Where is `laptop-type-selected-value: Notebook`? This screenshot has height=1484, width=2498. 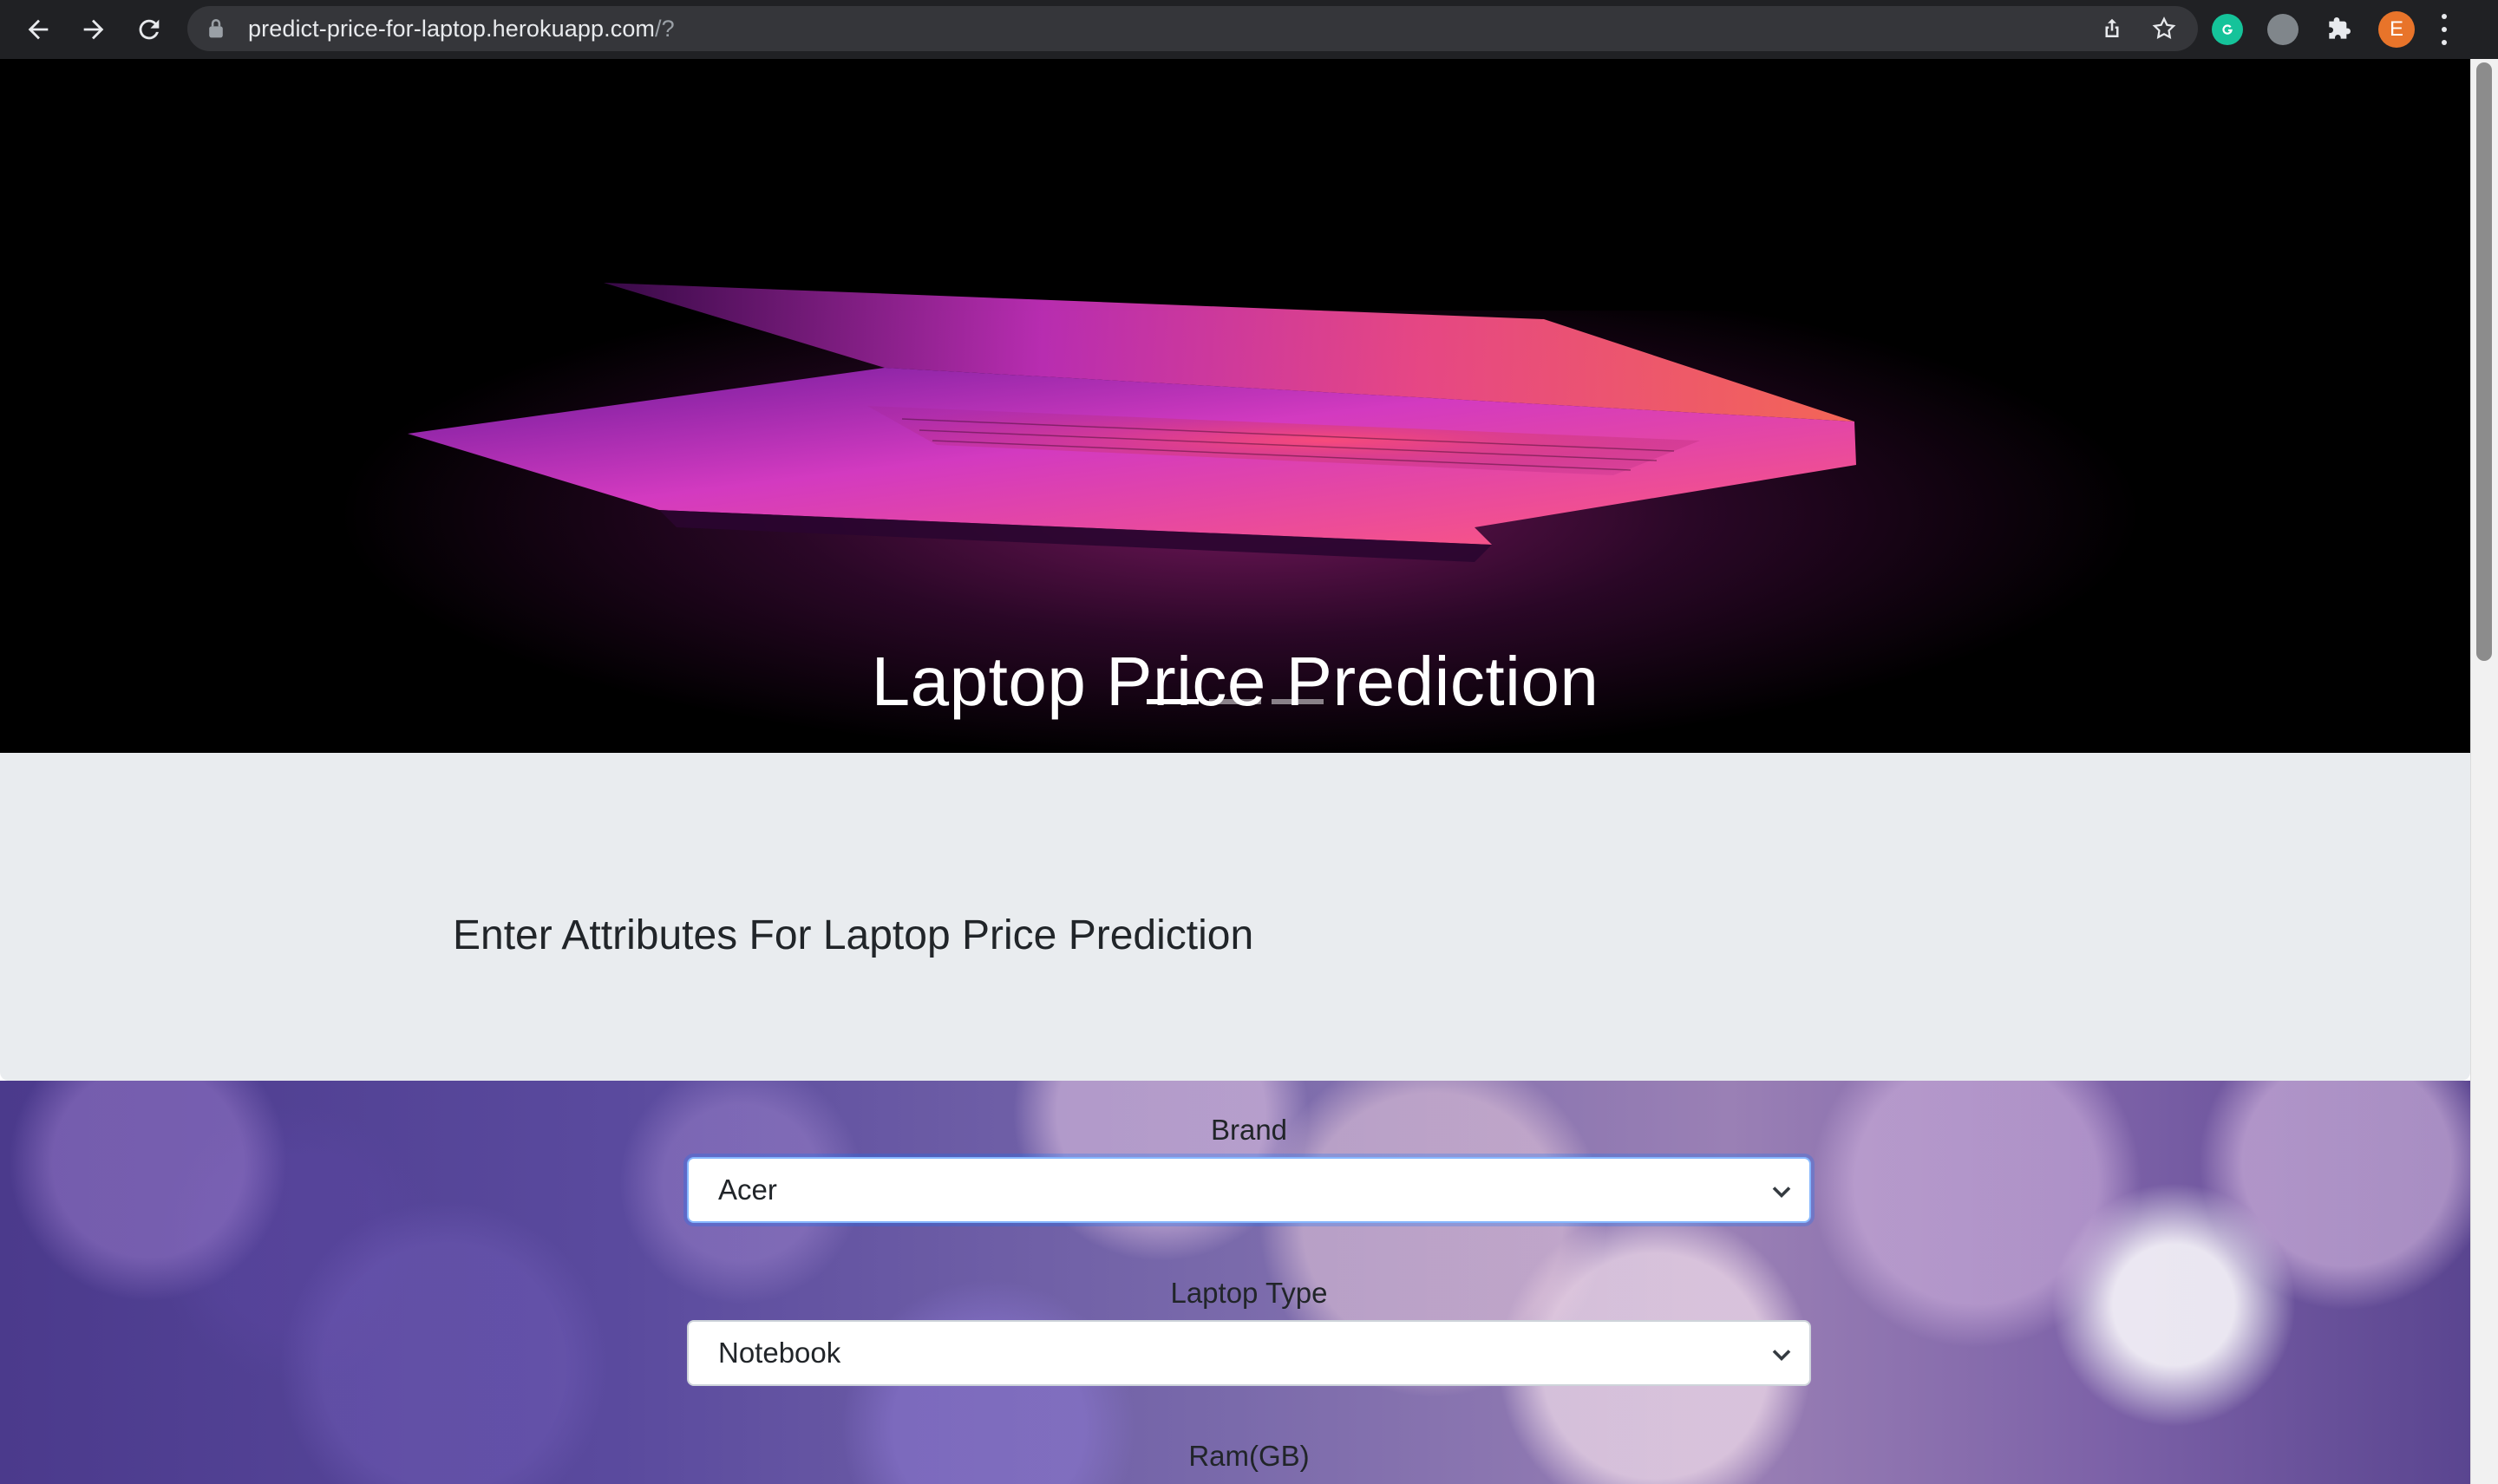
laptop-type-selected-value: Notebook is located at coordinates (779, 1353).